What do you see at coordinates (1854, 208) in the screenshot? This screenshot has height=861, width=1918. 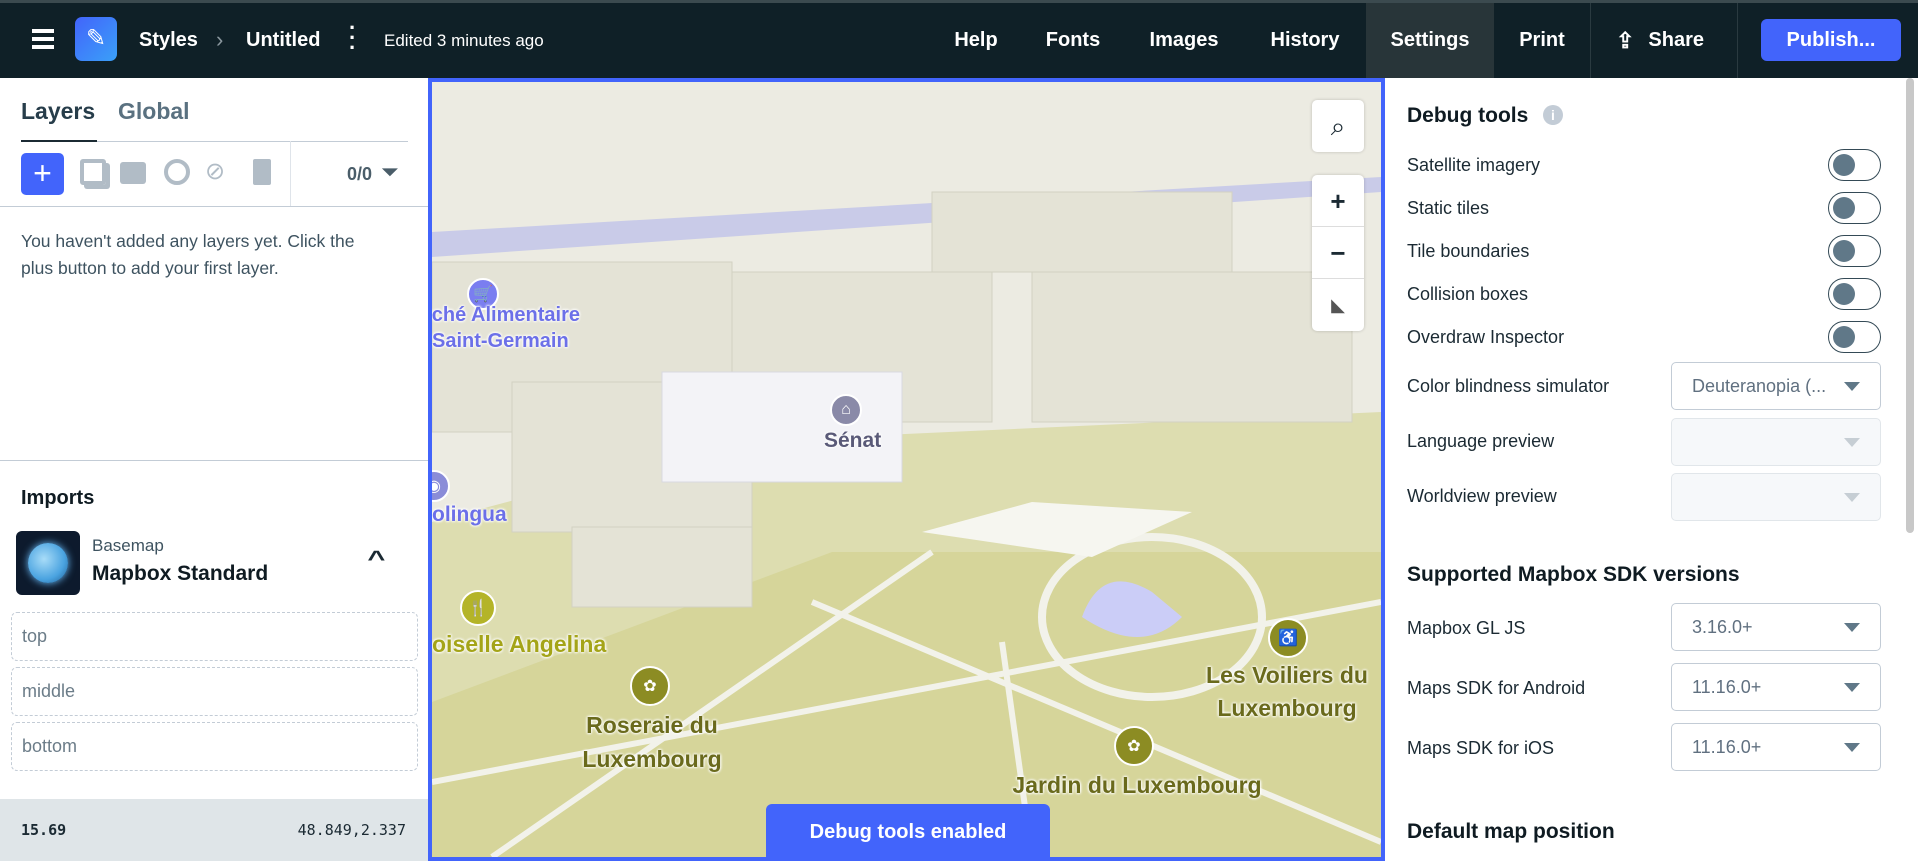 I see `static-tiles-toggle` at bounding box center [1854, 208].